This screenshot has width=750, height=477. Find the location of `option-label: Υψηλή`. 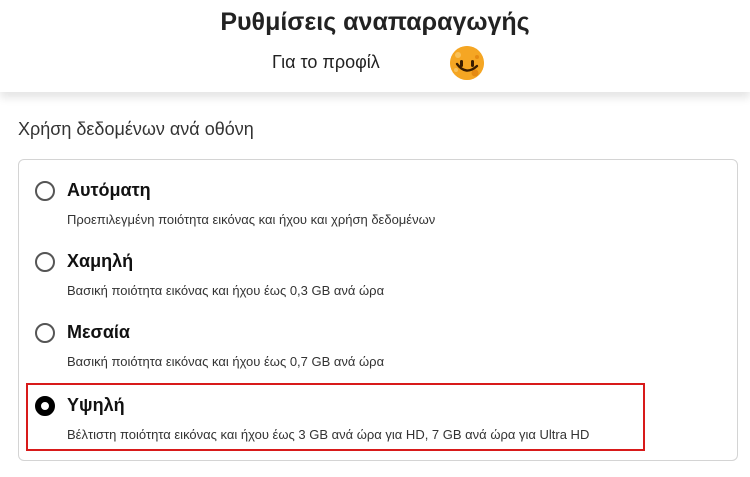

option-label: Υψηλή is located at coordinates (96, 405).